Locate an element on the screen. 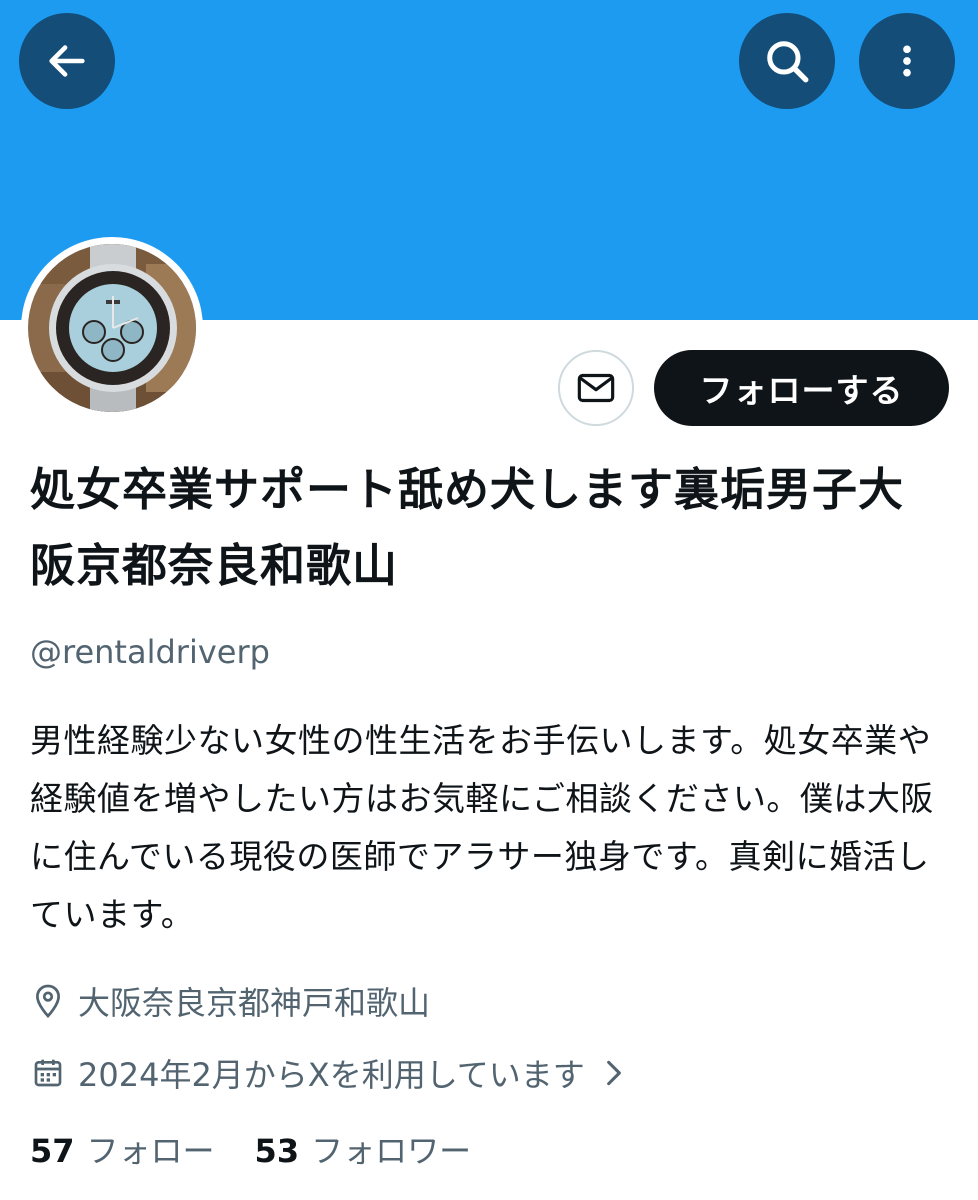  avatar-image is located at coordinates (112, 328).